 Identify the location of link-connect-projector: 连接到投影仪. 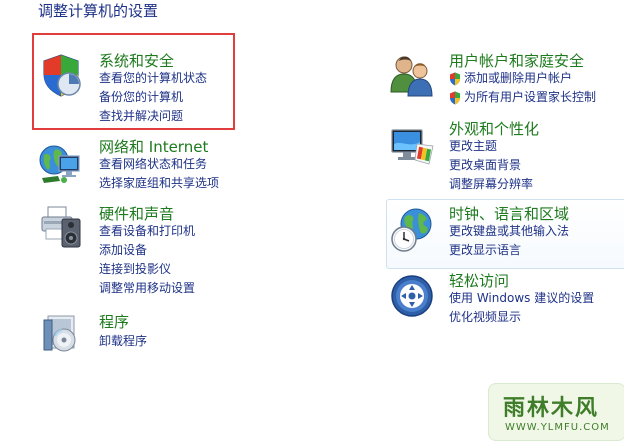
(147, 269).